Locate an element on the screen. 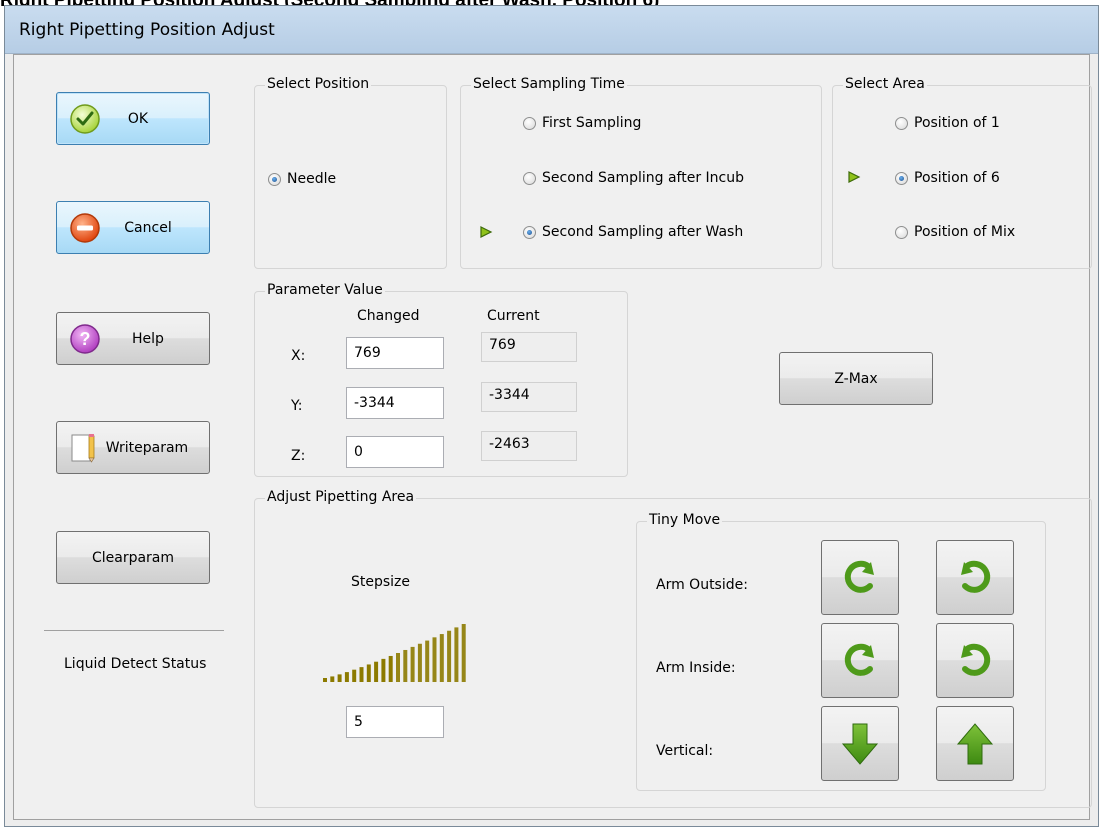  z-current-field: -2463 is located at coordinates (529, 446).